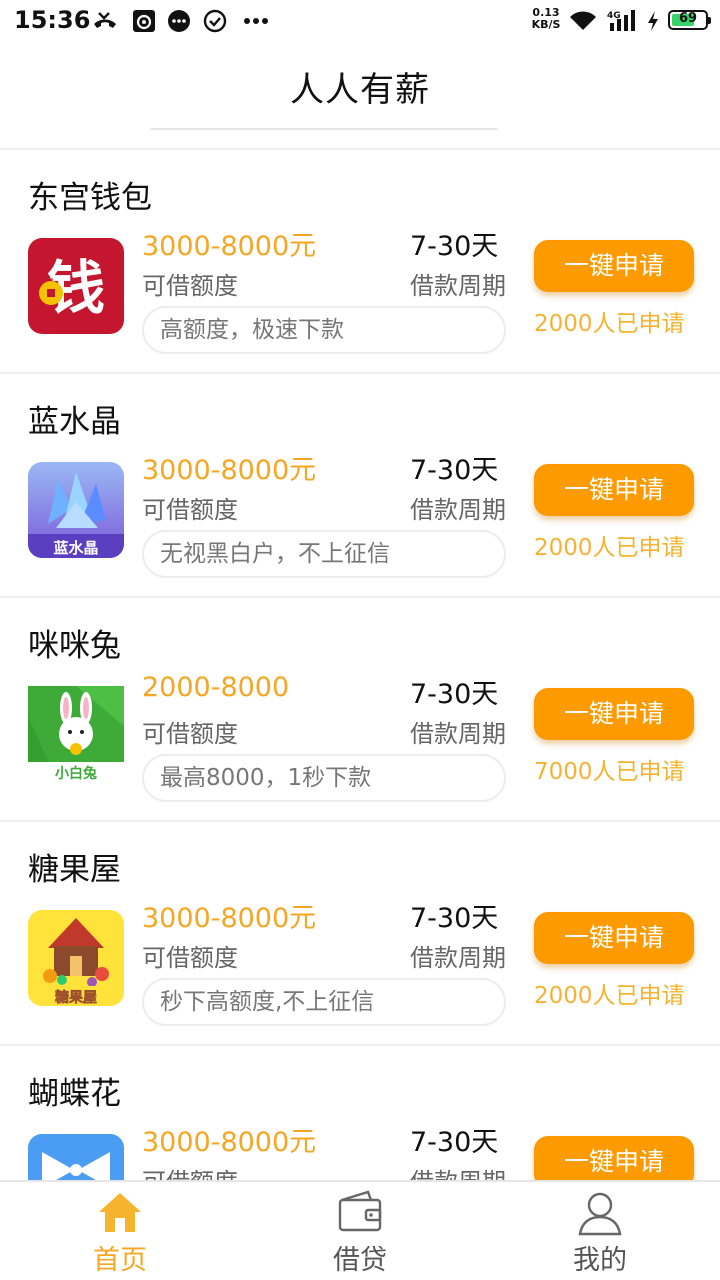 This screenshot has height=1280, width=720. What do you see at coordinates (324, 129) in the screenshot?
I see `header-underline` at bounding box center [324, 129].